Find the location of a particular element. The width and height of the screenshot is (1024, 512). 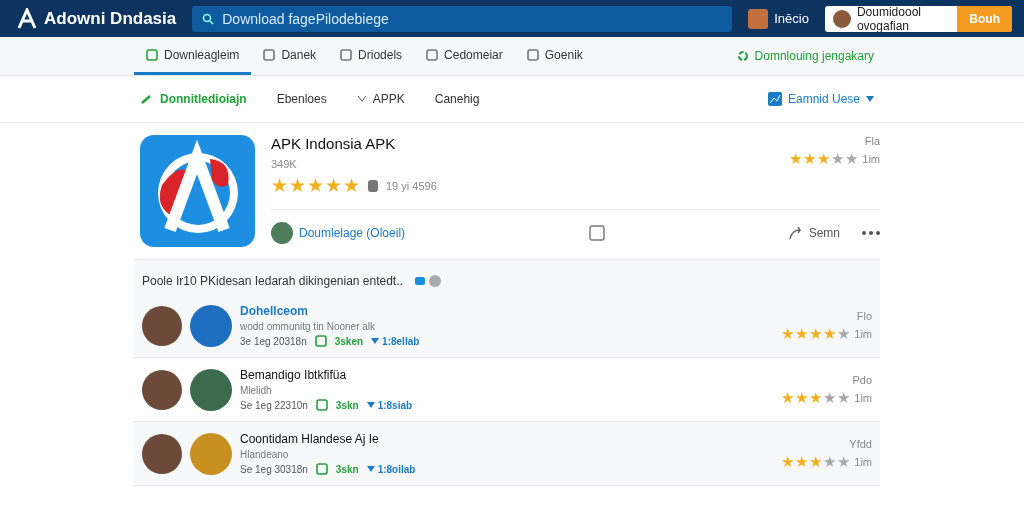

review-text: wodd ommunitg tin Nooner alk is located at coordinates (308, 326).